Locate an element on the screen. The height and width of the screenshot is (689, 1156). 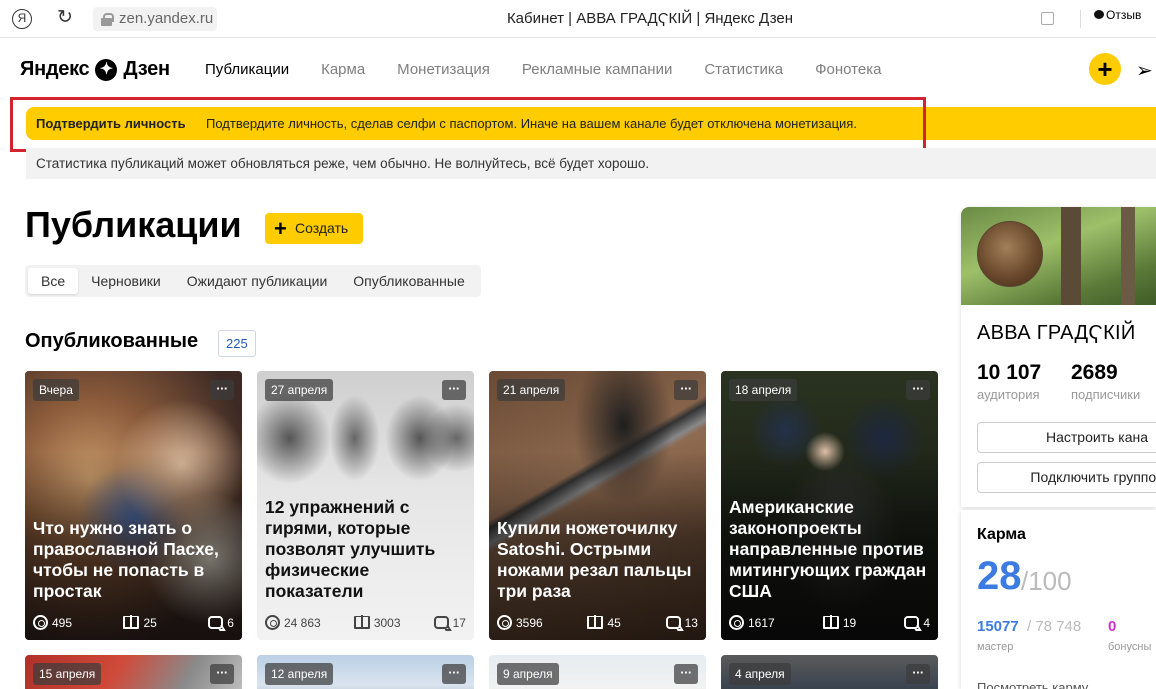
card-date: 12 апреля is located at coordinates (299, 674).